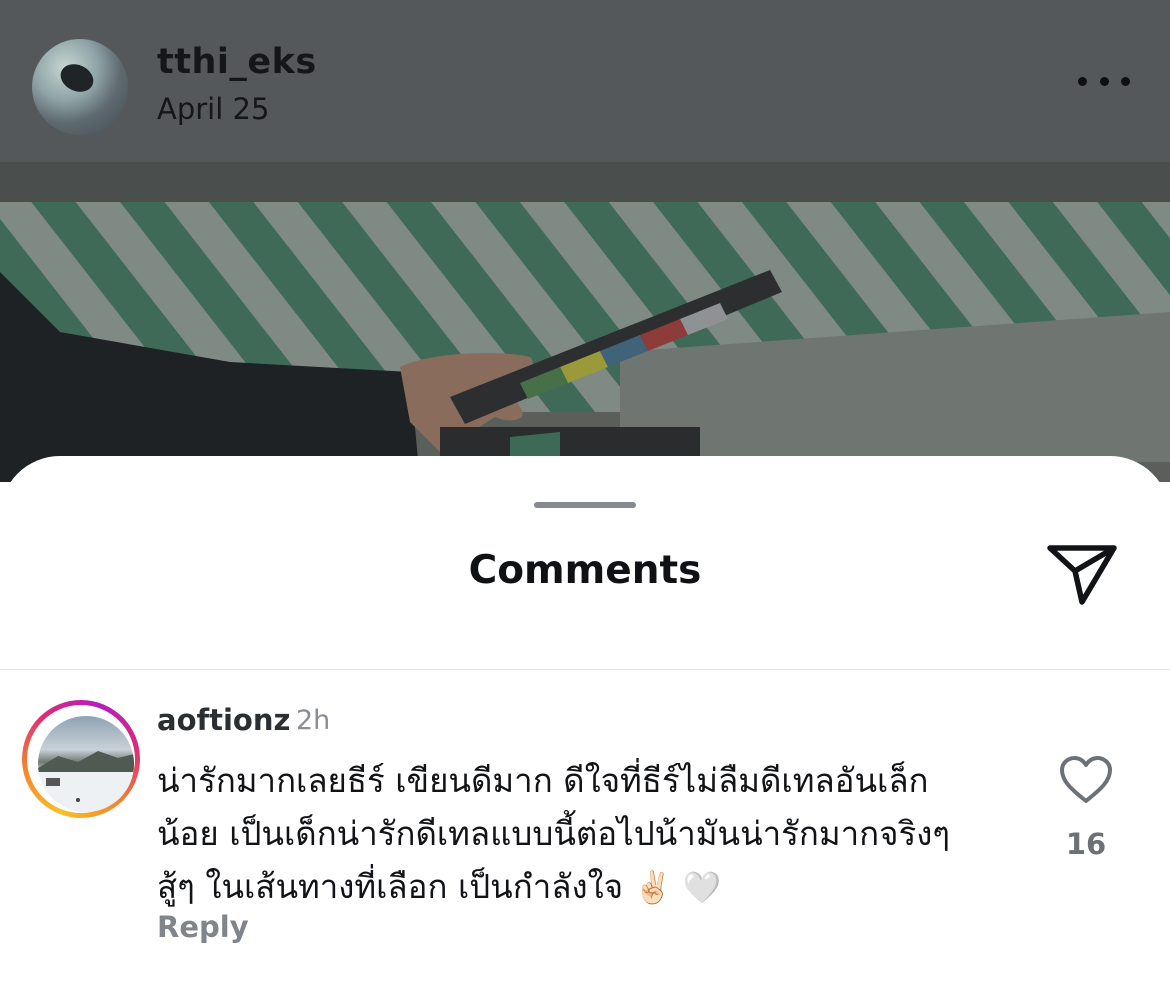 This screenshot has height=996, width=1170. I want to click on reply-button: Reply, so click(203, 927).